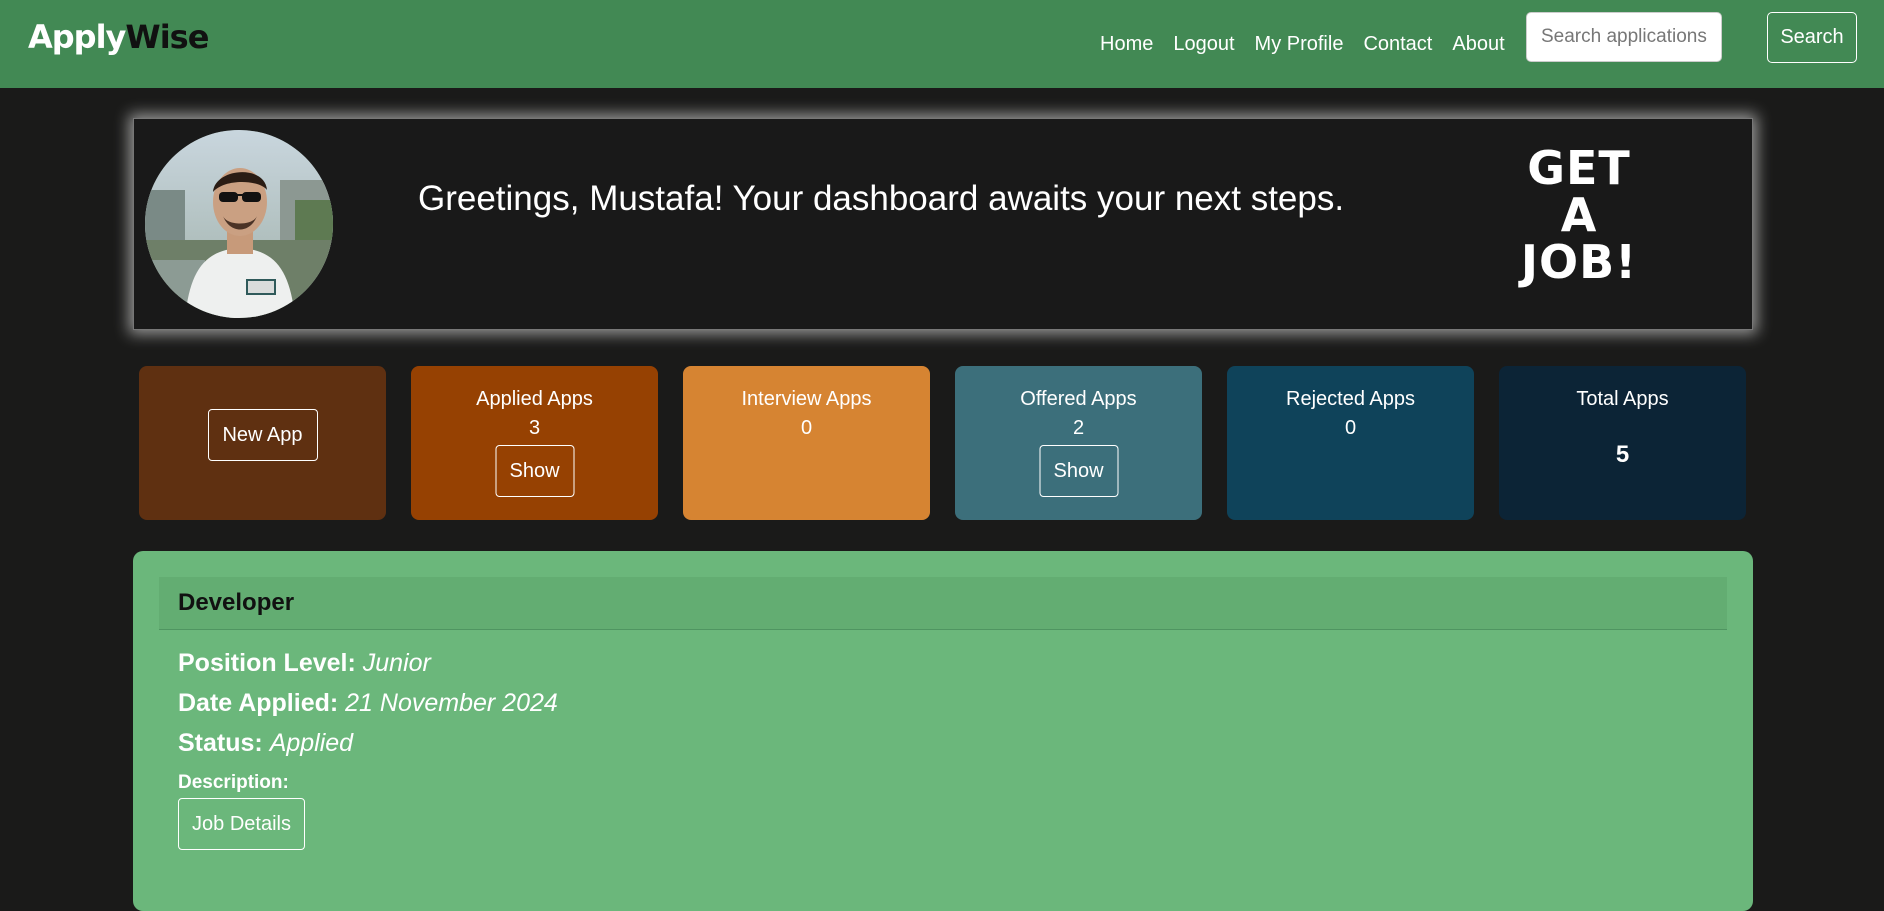  Describe the element at coordinates (77, 37) in the screenshot. I see `brand-part-apply: Apply` at that location.